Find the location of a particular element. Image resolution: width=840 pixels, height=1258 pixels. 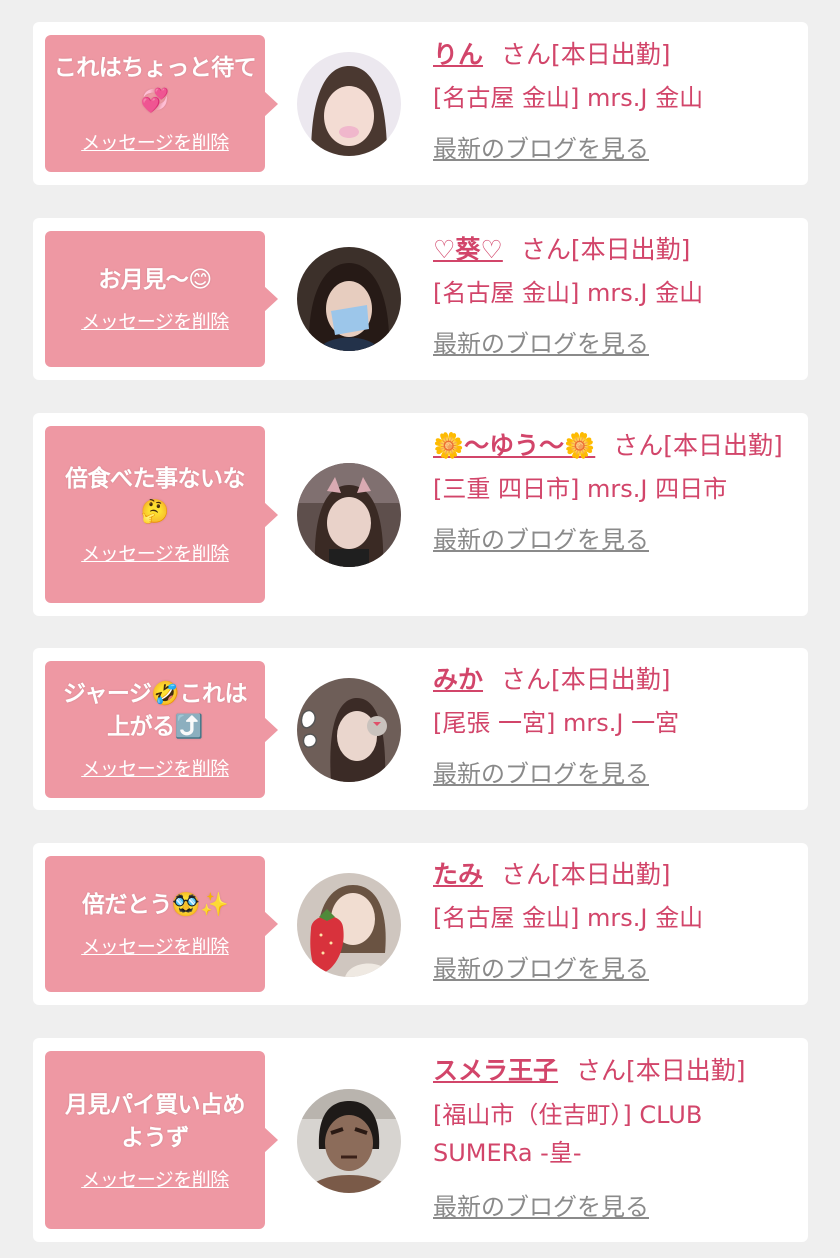

message-text: 月見パイ買い占めようず is located at coordinates (155, 1121).